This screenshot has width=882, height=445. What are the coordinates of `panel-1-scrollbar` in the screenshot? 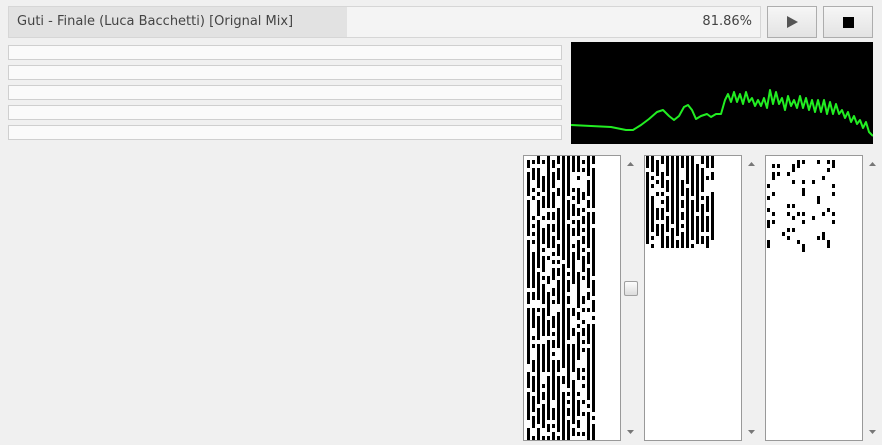 It's located at (630, 298).